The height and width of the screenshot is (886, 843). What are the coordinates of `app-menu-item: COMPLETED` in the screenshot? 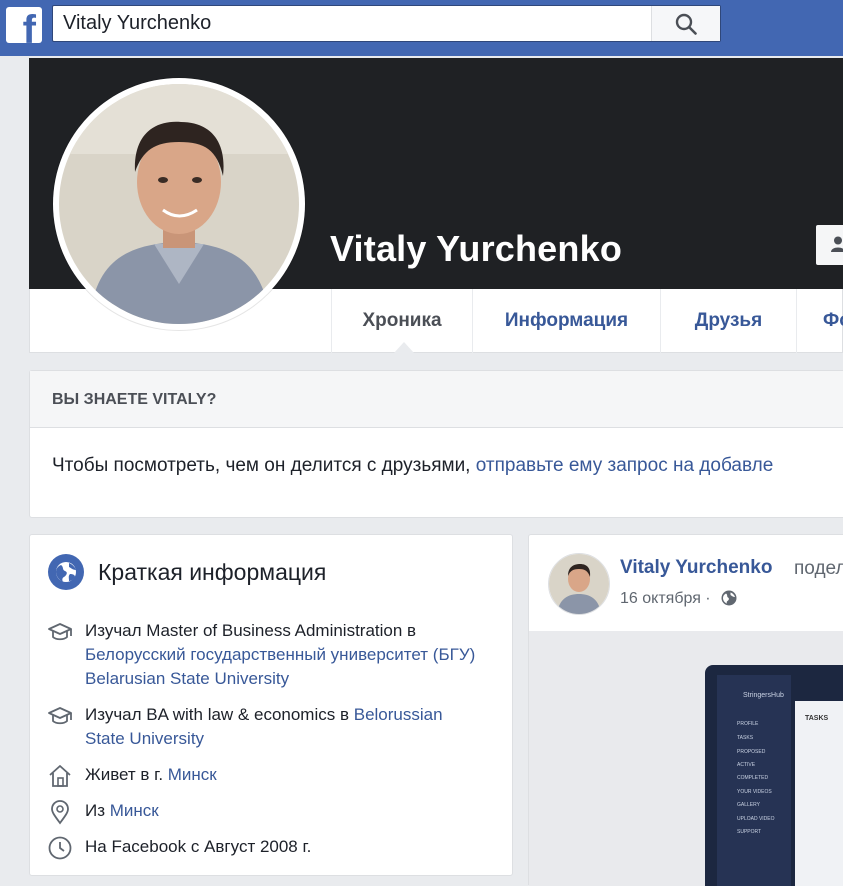 It's located at (753, 778).